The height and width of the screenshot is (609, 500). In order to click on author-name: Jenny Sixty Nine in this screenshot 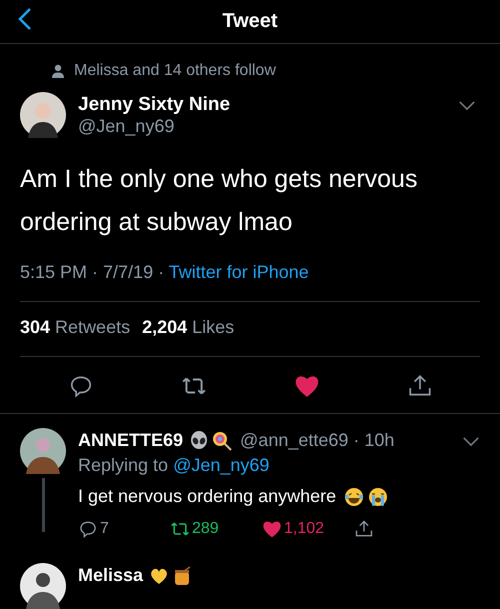, I will do `click(262, 105)`.